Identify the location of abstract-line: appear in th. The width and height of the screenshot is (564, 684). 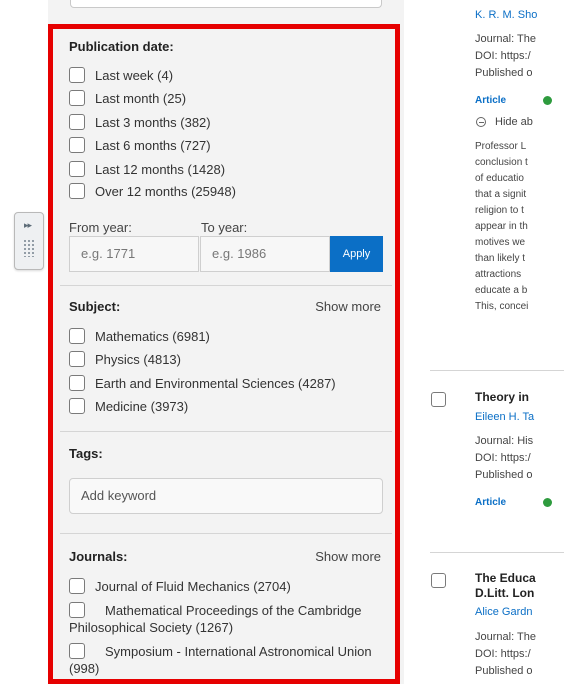
(501, 226).